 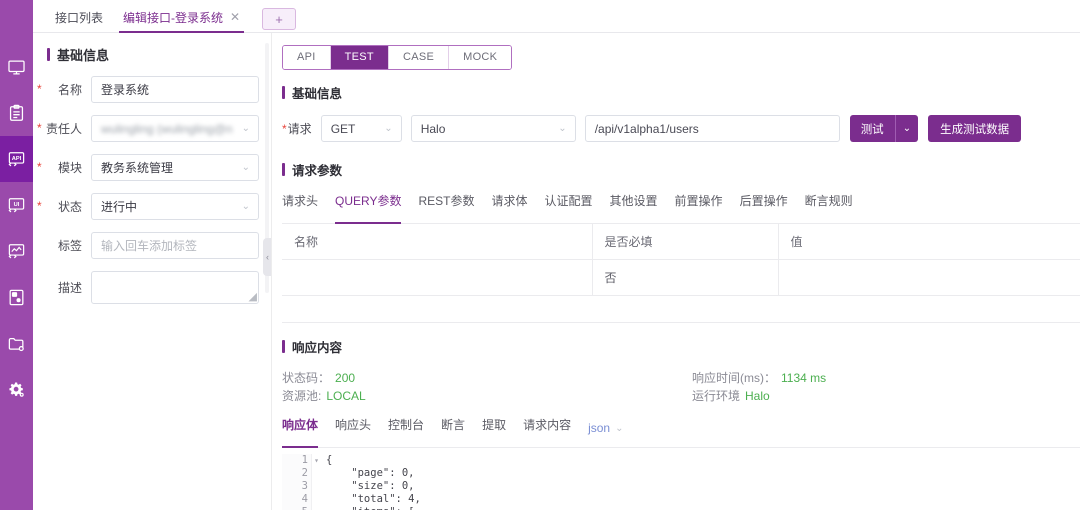 I want to click on window-tab-strip: 接口列表 编辑接口-登录系统 ✕ +, so click(x=556, y=16).